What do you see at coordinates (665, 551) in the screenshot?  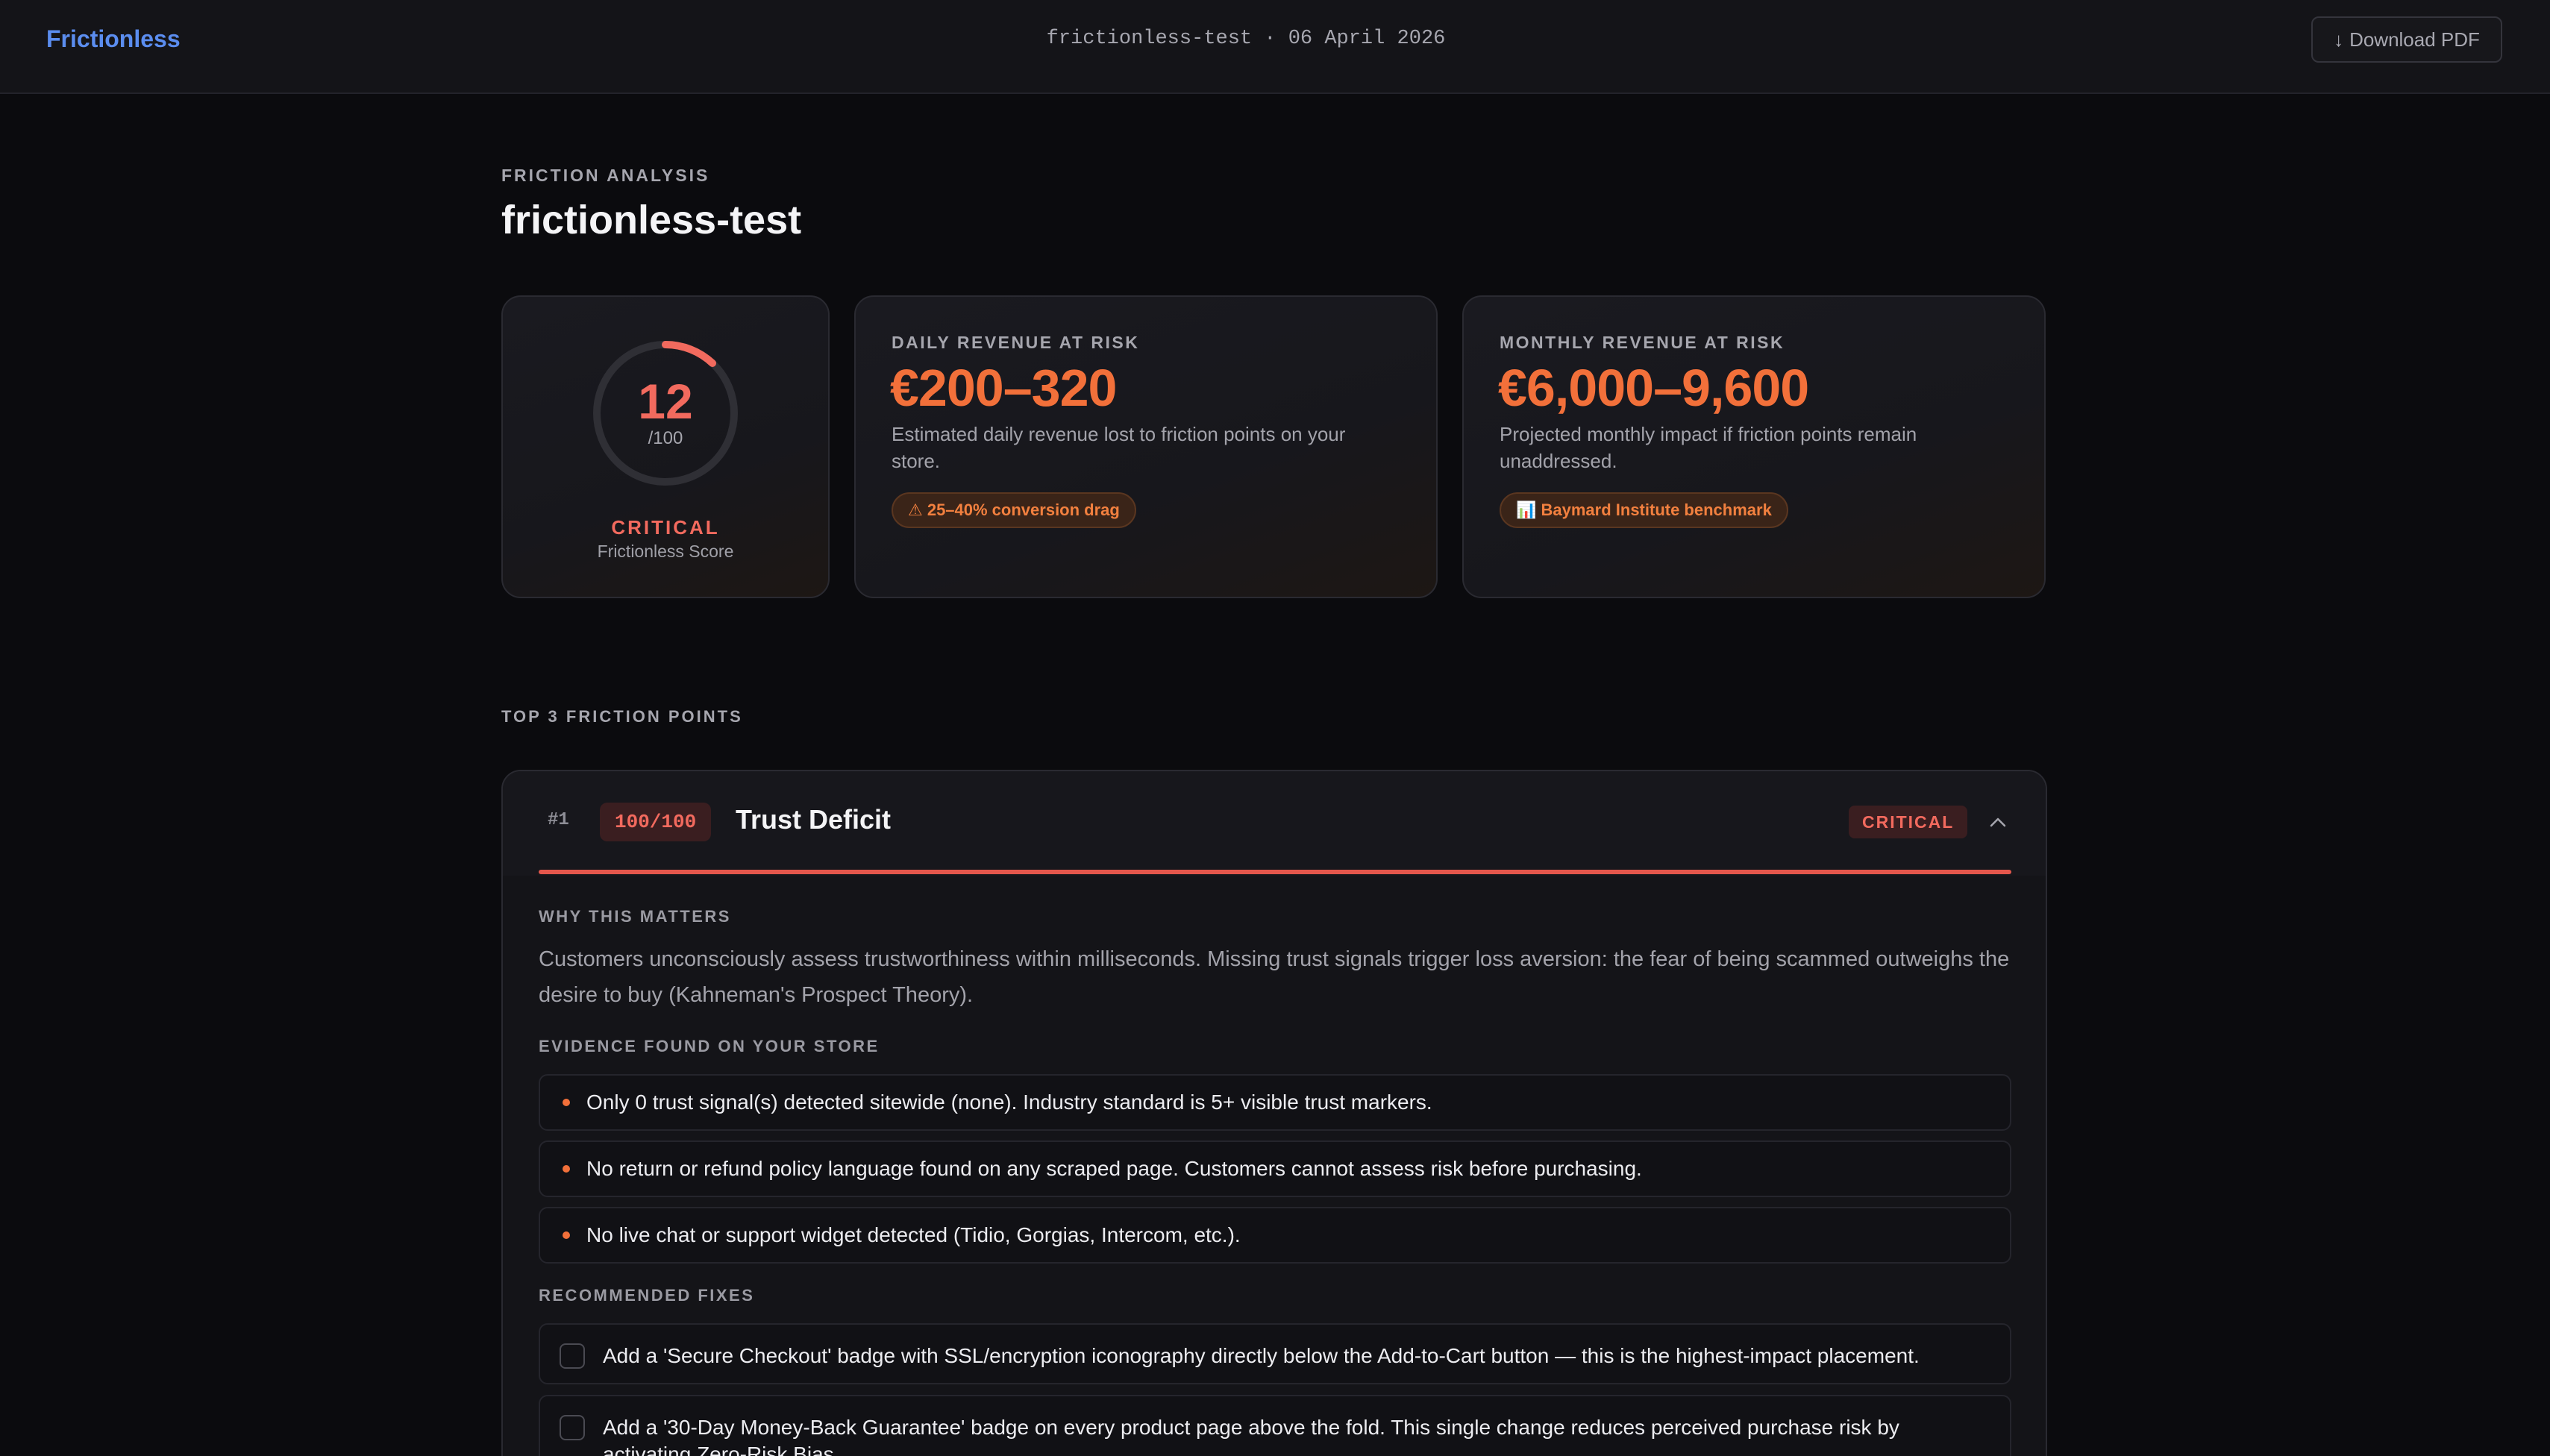 I see `score-caption: Frictionless Score` at bounding box center [665, 551].